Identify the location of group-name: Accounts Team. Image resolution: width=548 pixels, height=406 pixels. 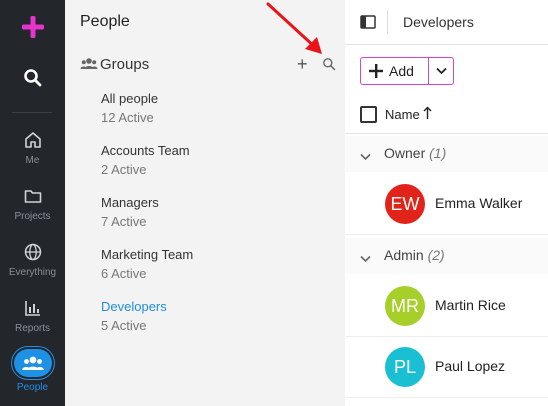
(145, 150).